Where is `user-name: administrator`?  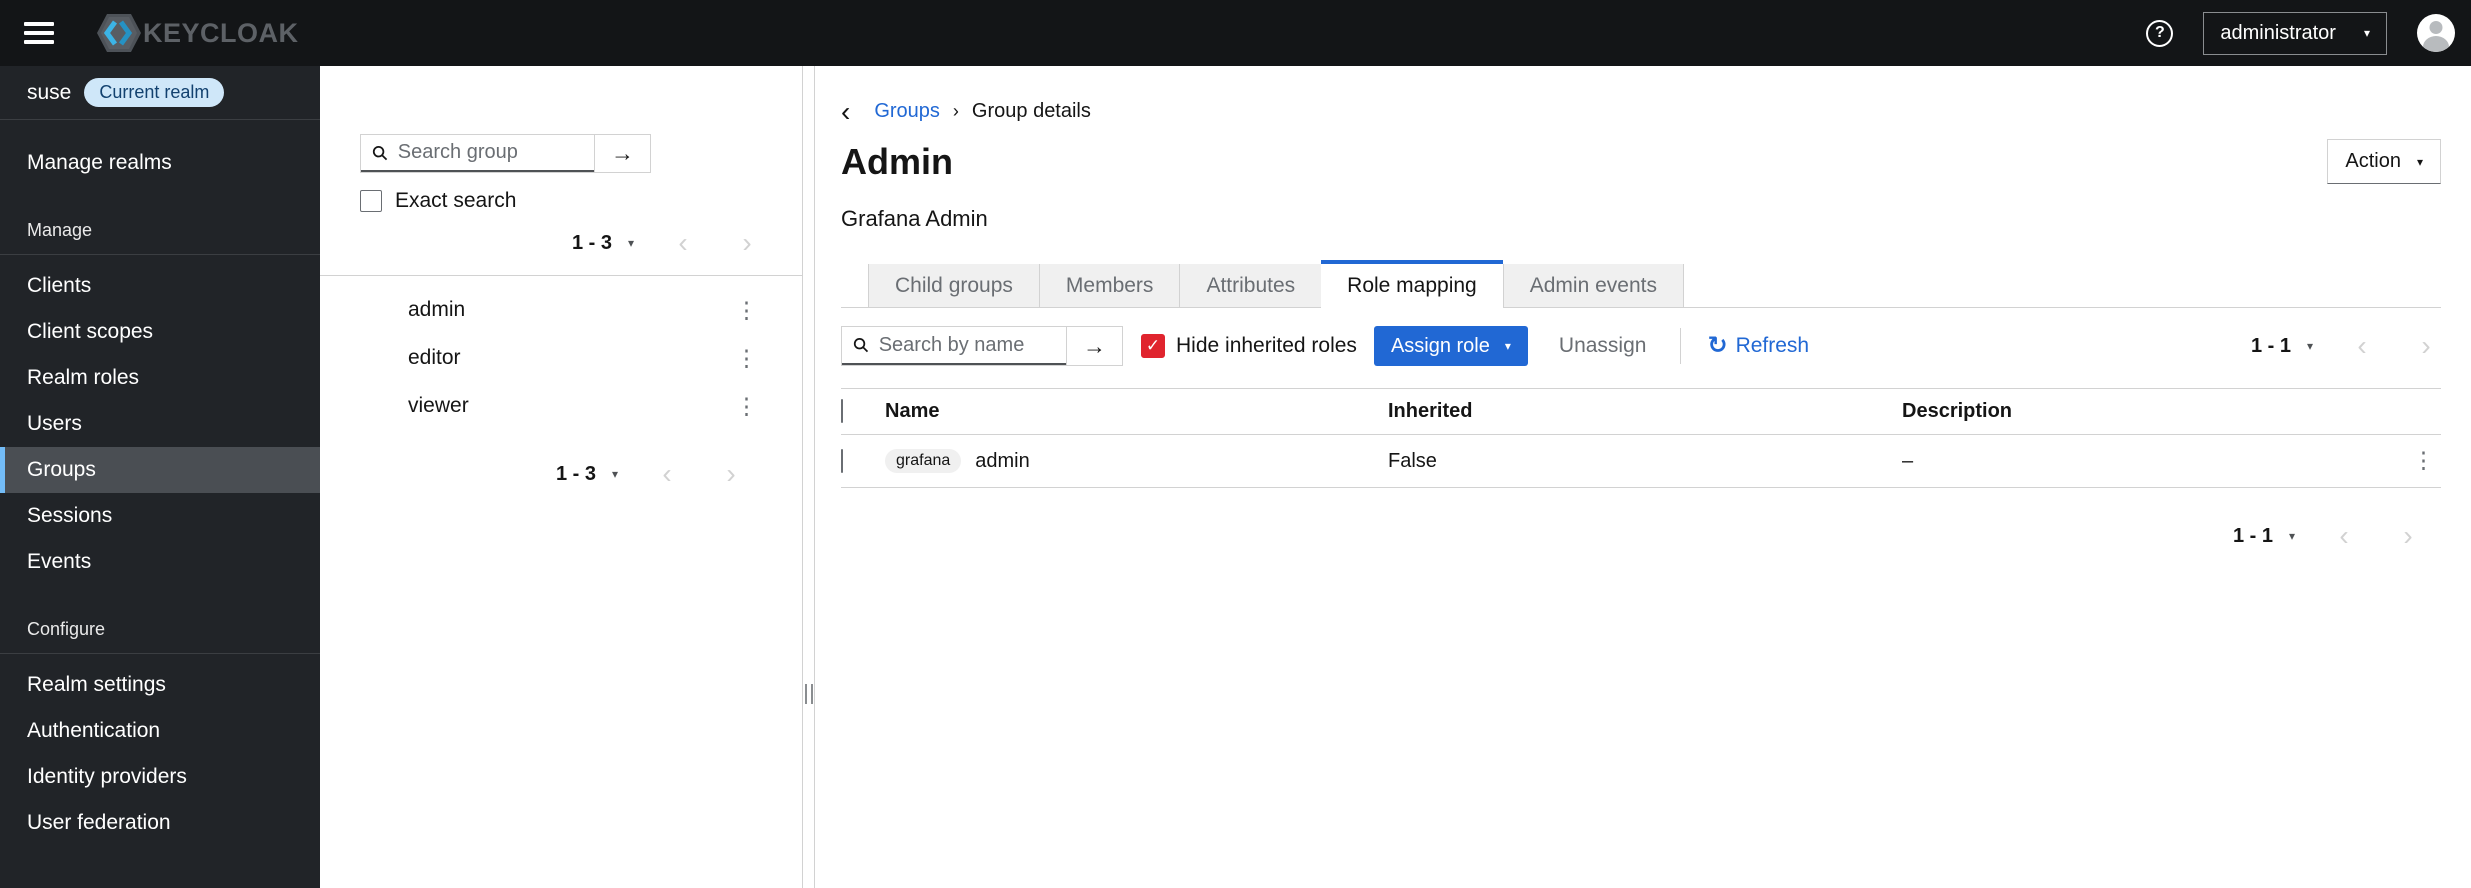 user-name: administrator is located at coordinates (2278, 32).